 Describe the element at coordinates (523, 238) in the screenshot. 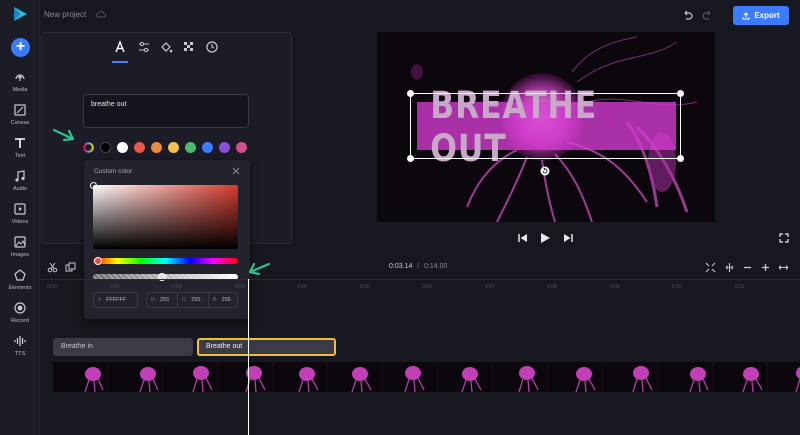

I see `skip-back-icon` at that location.